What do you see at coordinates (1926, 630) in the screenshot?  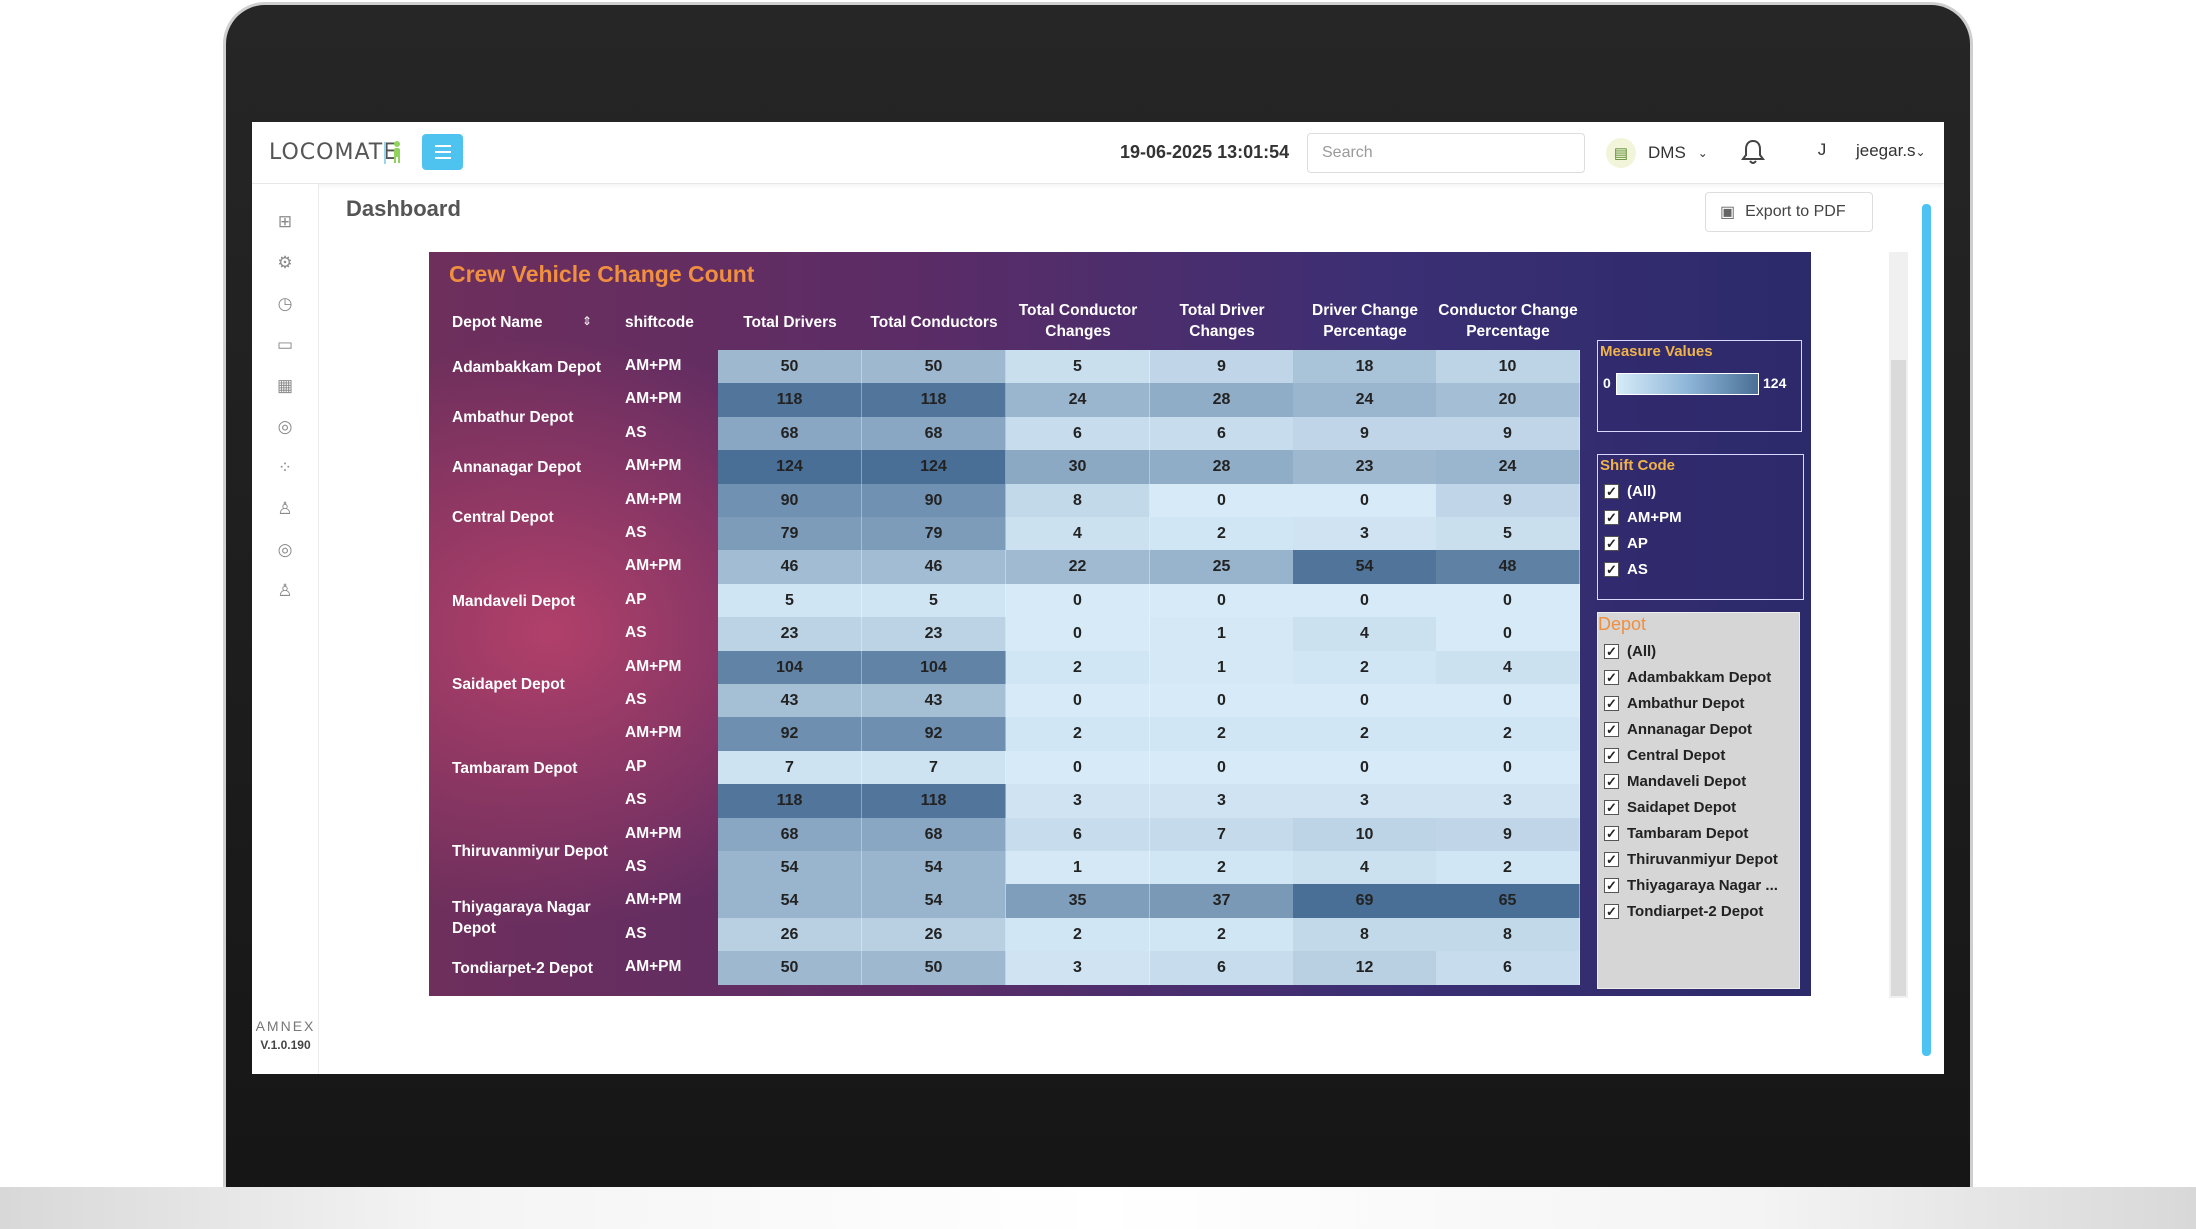 I see `page-scrollbar` at bounding box center [1926, 630].